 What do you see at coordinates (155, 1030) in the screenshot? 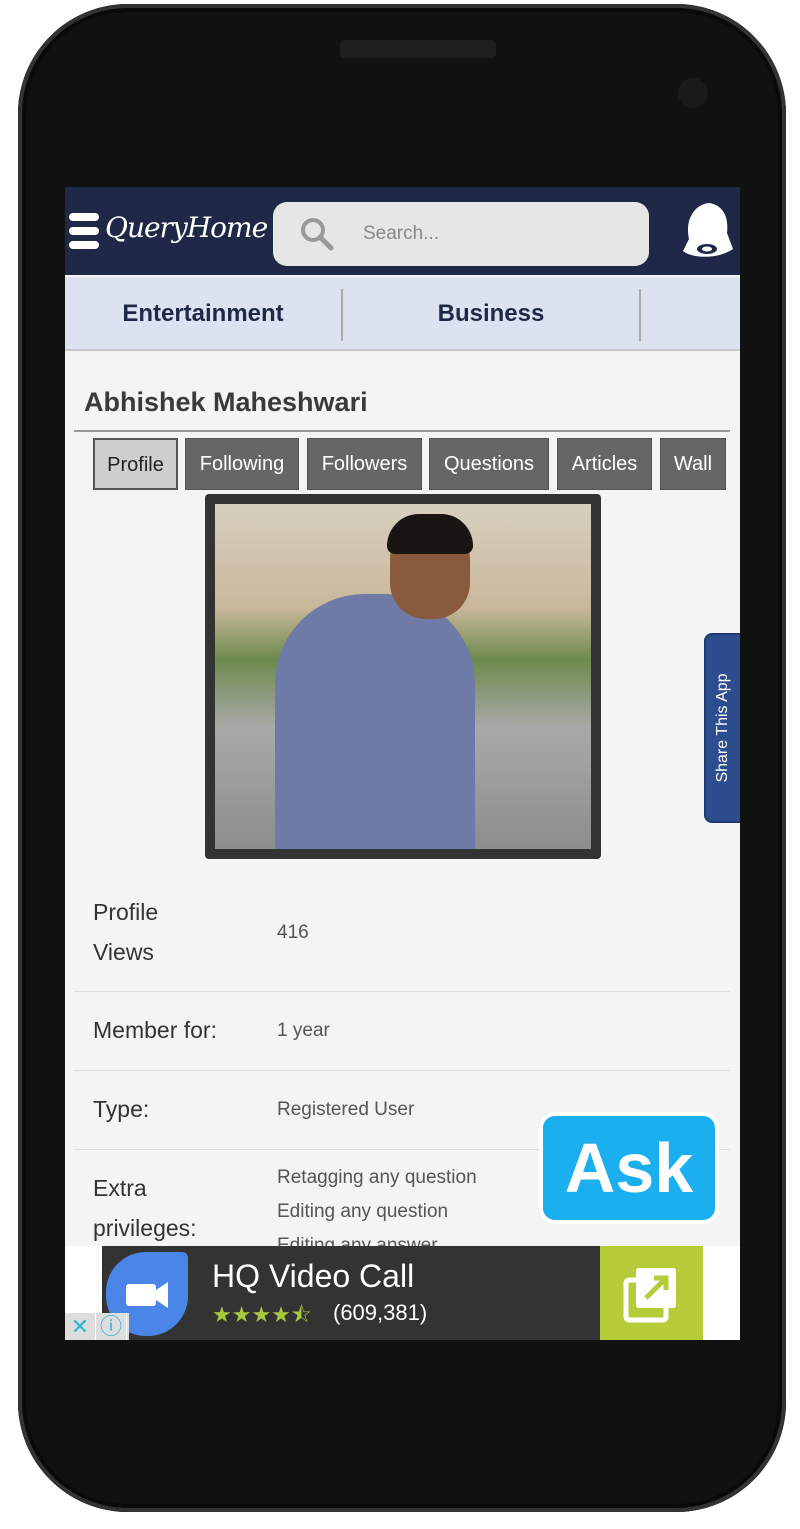
I see `field-label: Member for:` at bounding box center [155, 1030].